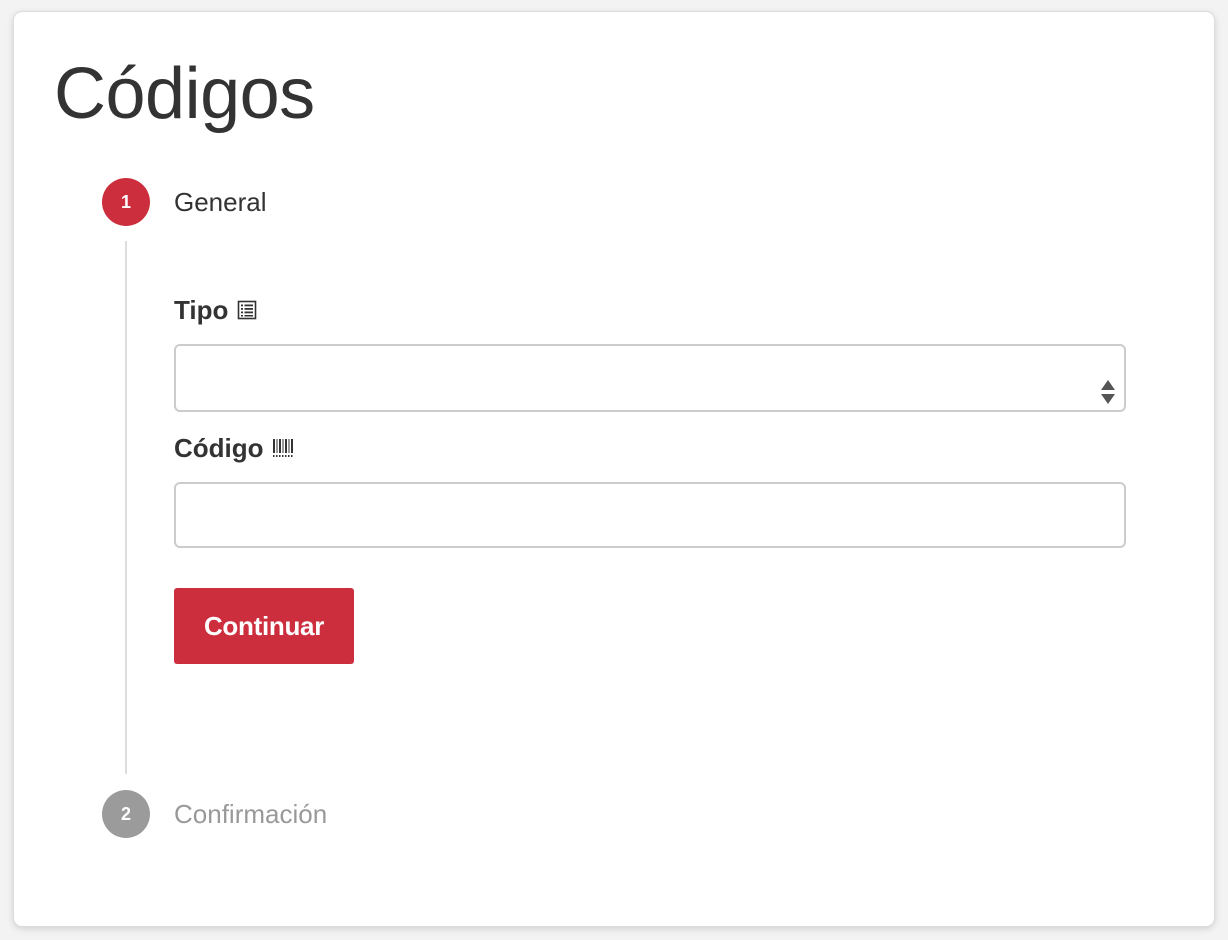  What do you see at coordinates (650, 378) in the screenshot?
I see `tipo-select` at bounding box center [650, 378].